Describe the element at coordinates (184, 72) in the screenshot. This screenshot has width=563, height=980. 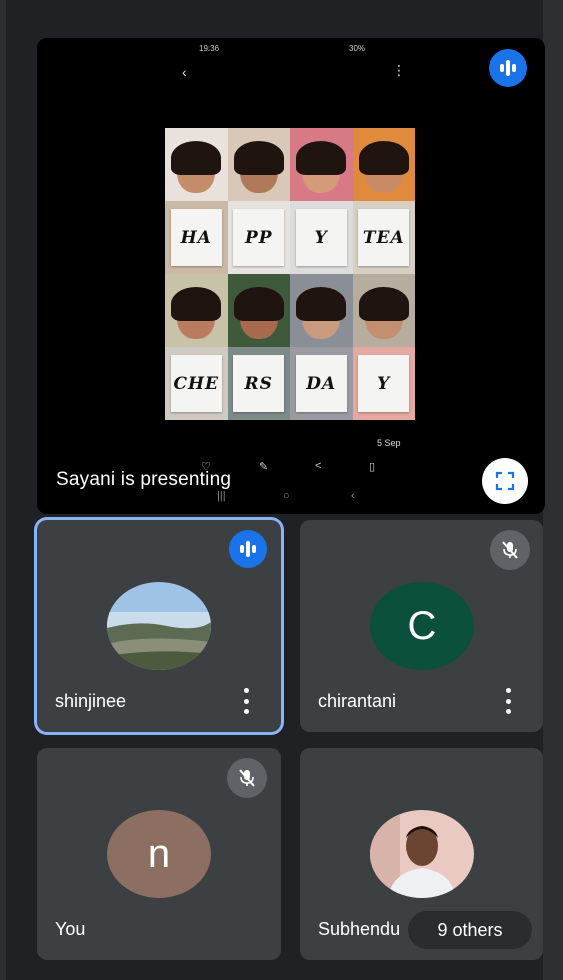
I see `shared-back-icon: ‹` at that location.